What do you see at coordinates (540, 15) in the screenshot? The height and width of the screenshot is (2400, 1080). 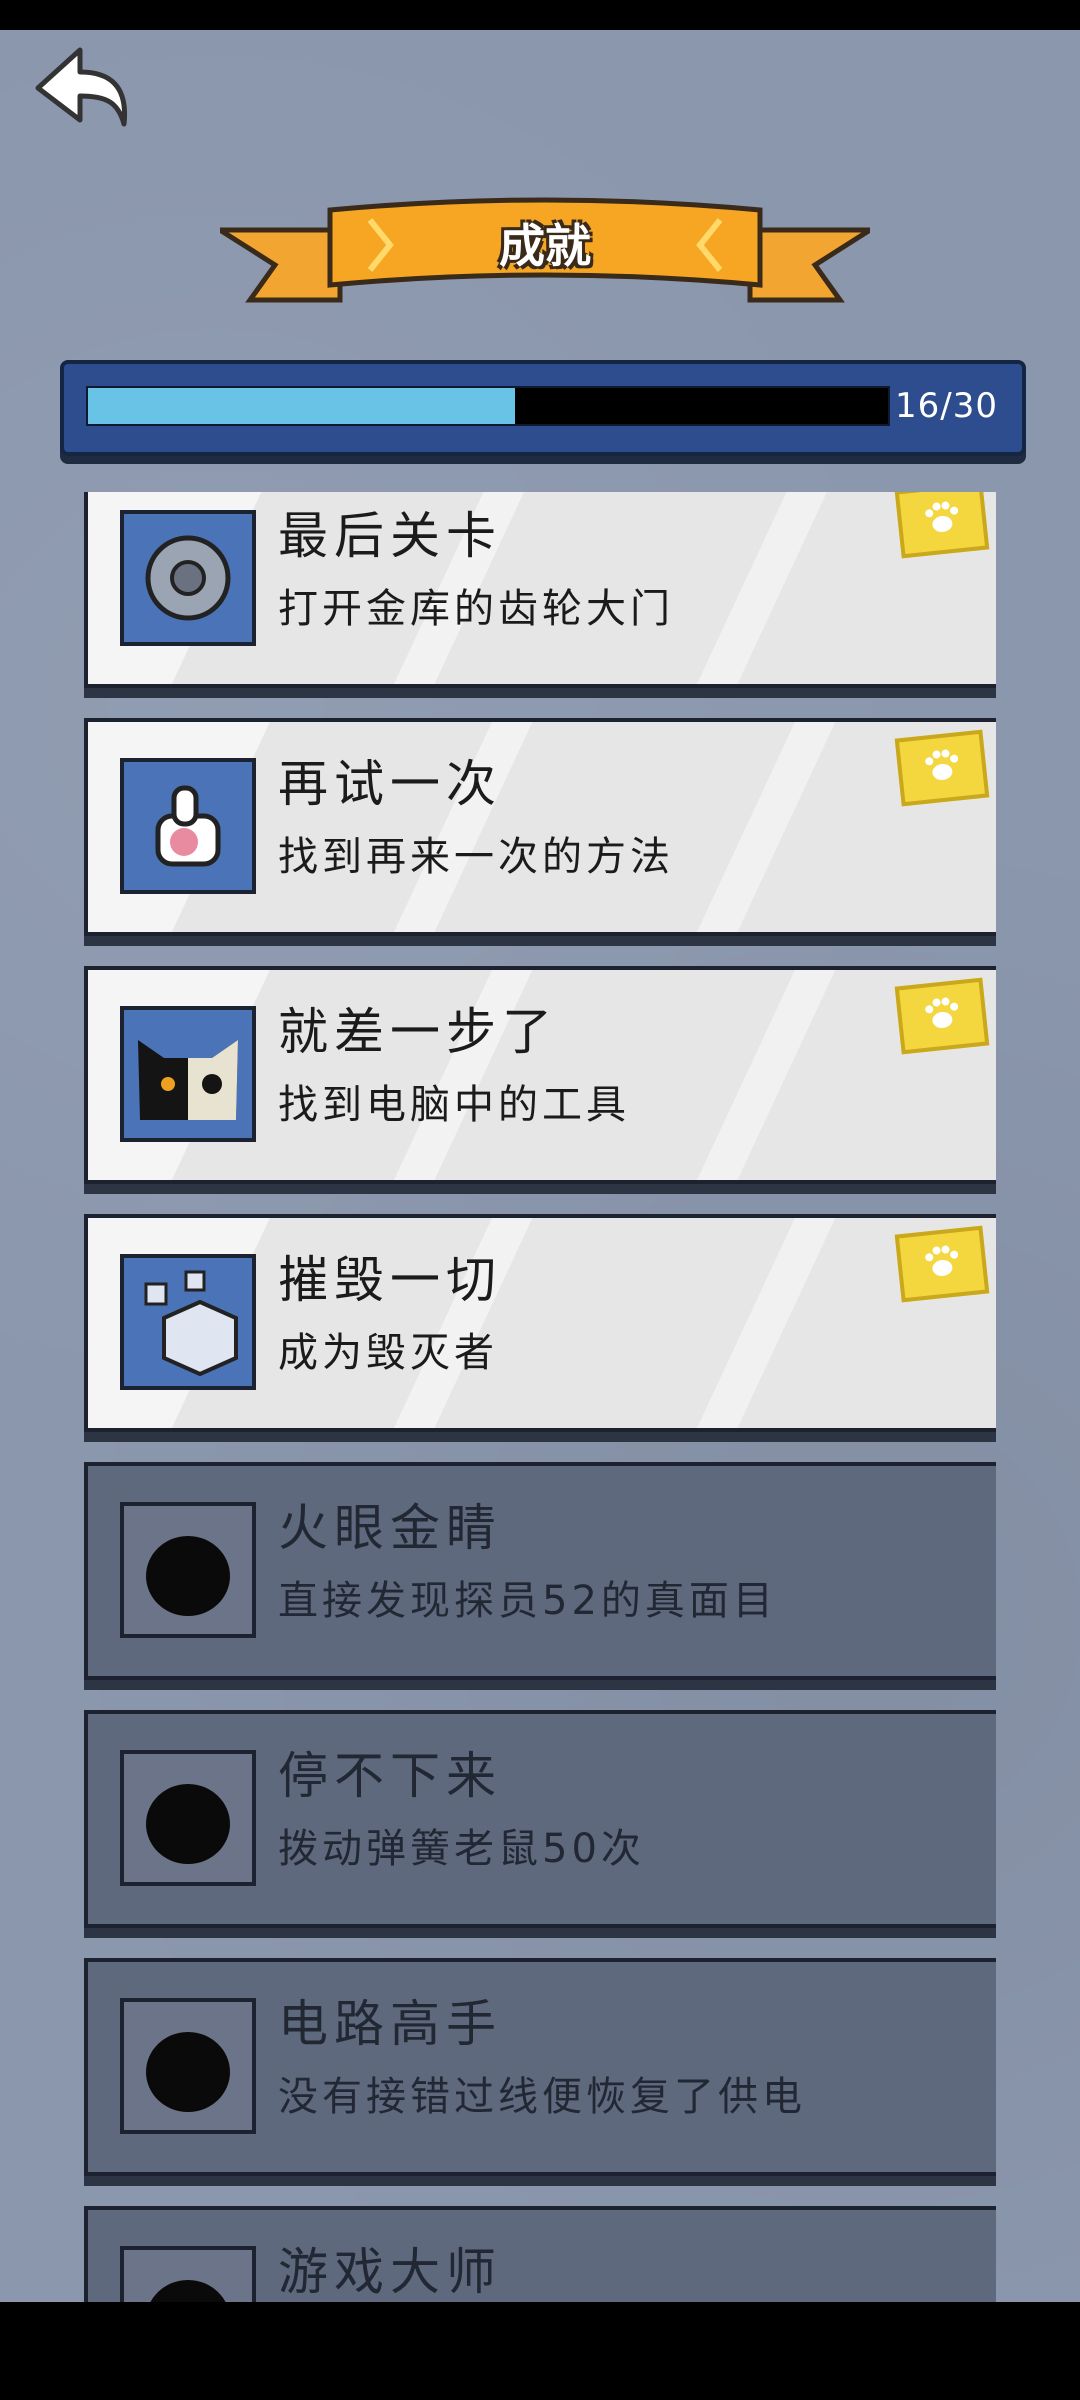 I see `status-bar` at bounding box center [540, 15].